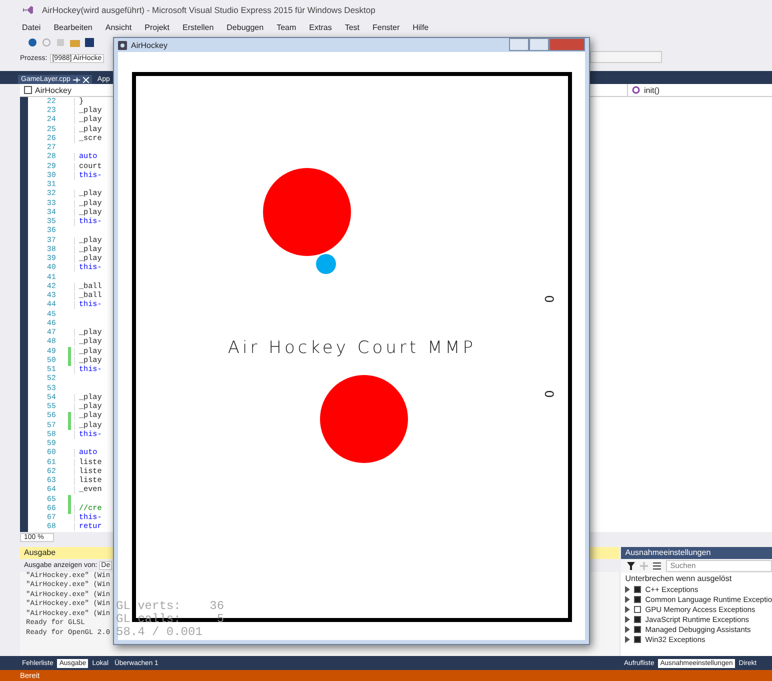  Describe the element at coordinates (86, 79) in the screenshot. I see `close-icon` at that location.